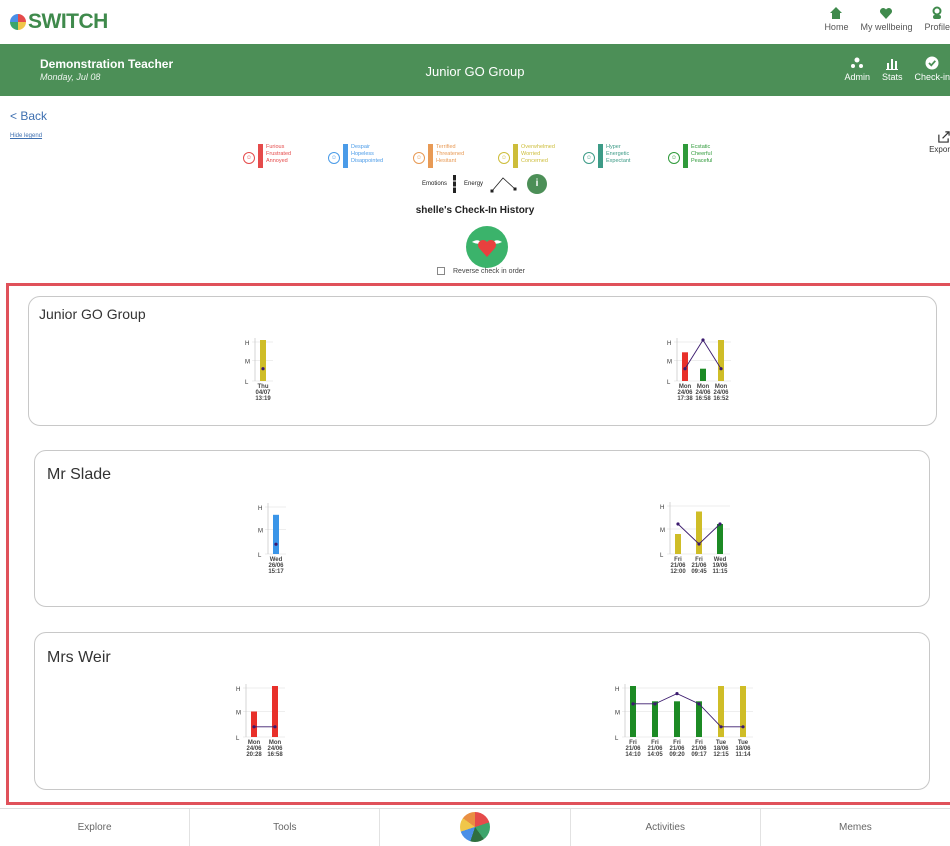 This screenshot has width=950, height=846. I want to click on nav-home-label: Home, so click(836, 27).